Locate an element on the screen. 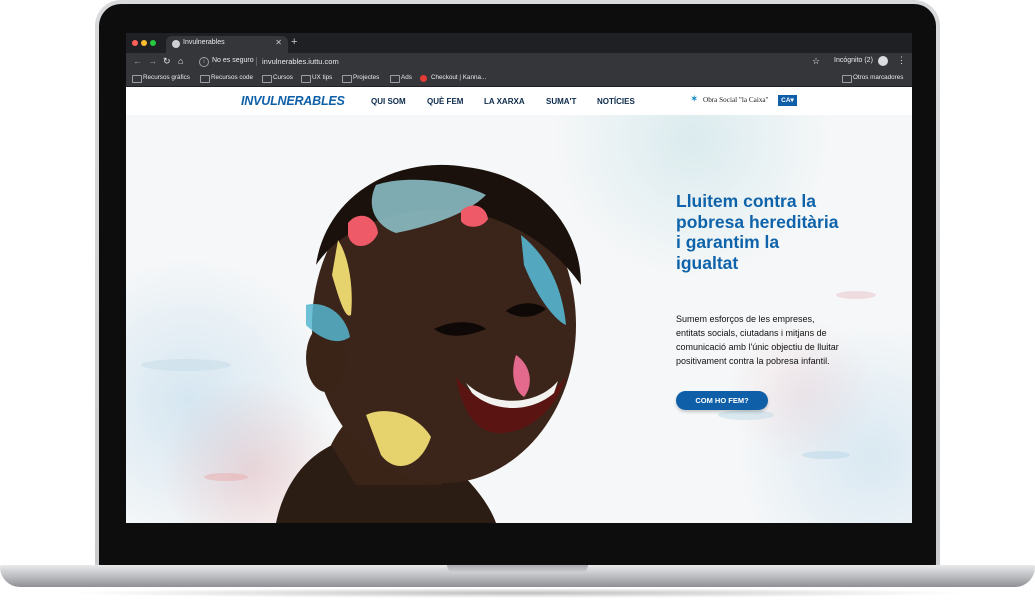  bookmark-label: Projectes is located at coordinates (366, 77).